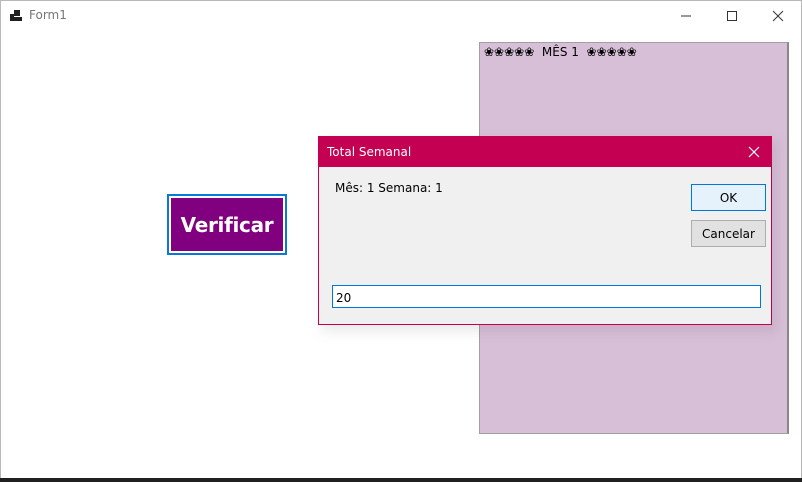 Image resolution: width=802 pixels, height=482 pixels. I want to click on maximize-button, so click(732, 16).